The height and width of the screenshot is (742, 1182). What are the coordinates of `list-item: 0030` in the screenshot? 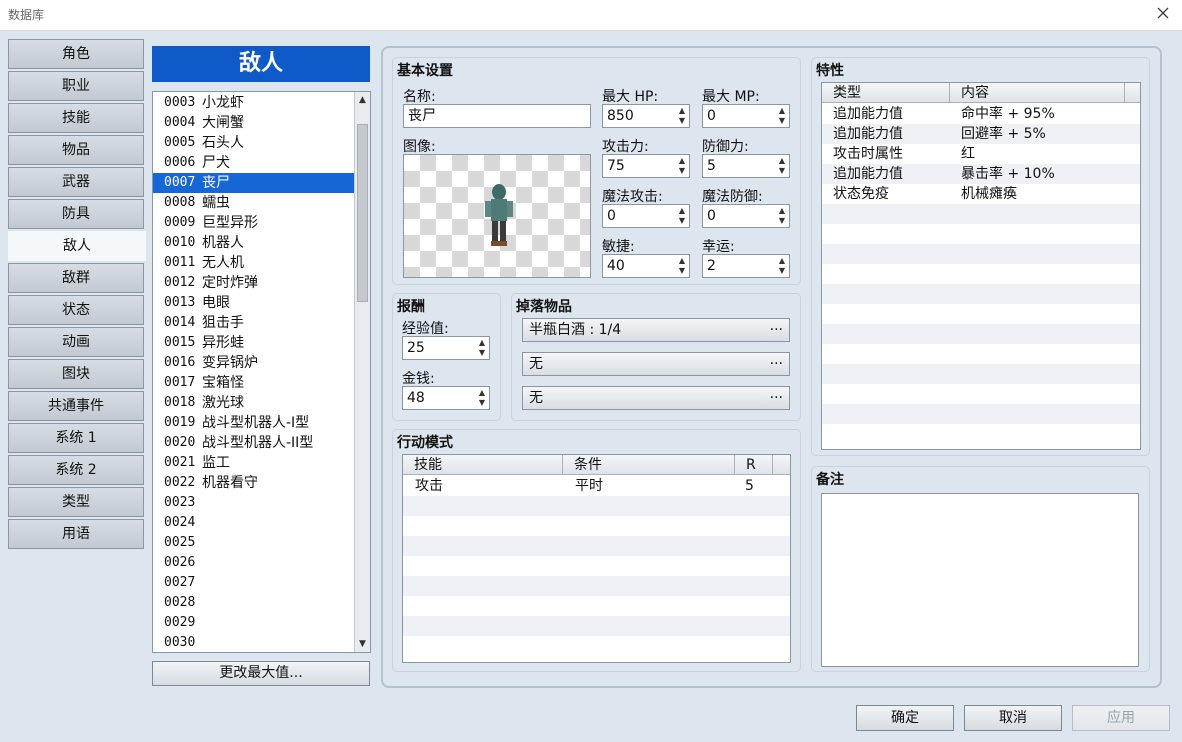 It's located at (253, 642).